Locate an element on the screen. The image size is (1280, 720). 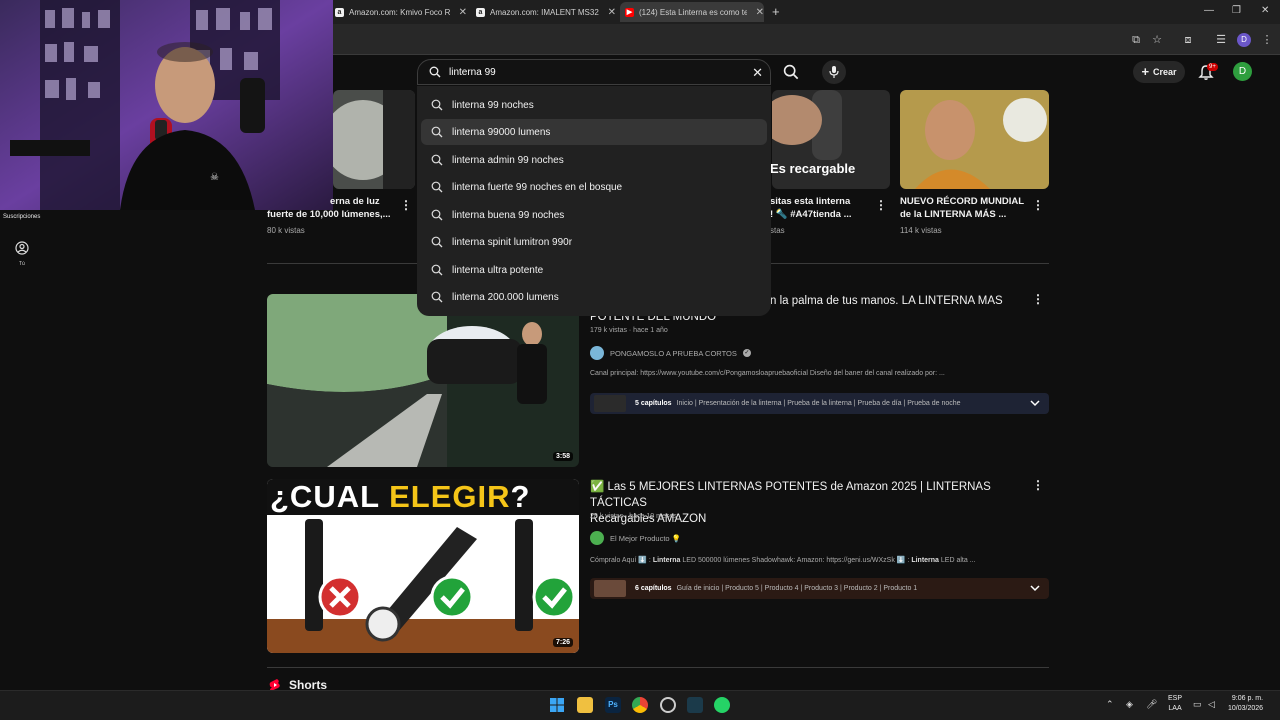
section-divider is located at coordinates (658, 667).